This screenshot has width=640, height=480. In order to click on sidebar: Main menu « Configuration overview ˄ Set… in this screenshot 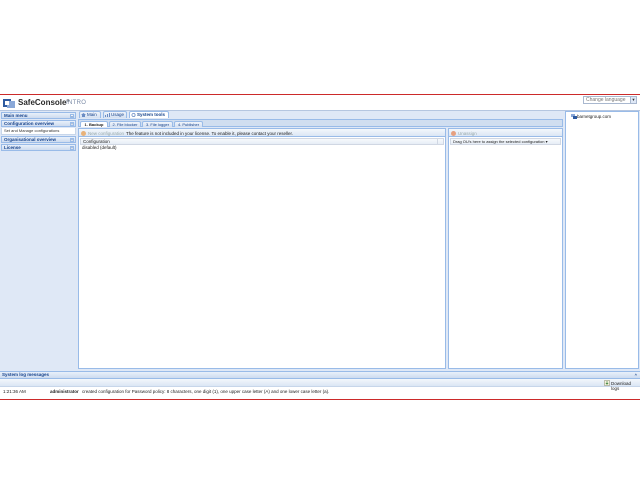, I will do `click(38, 241)`.